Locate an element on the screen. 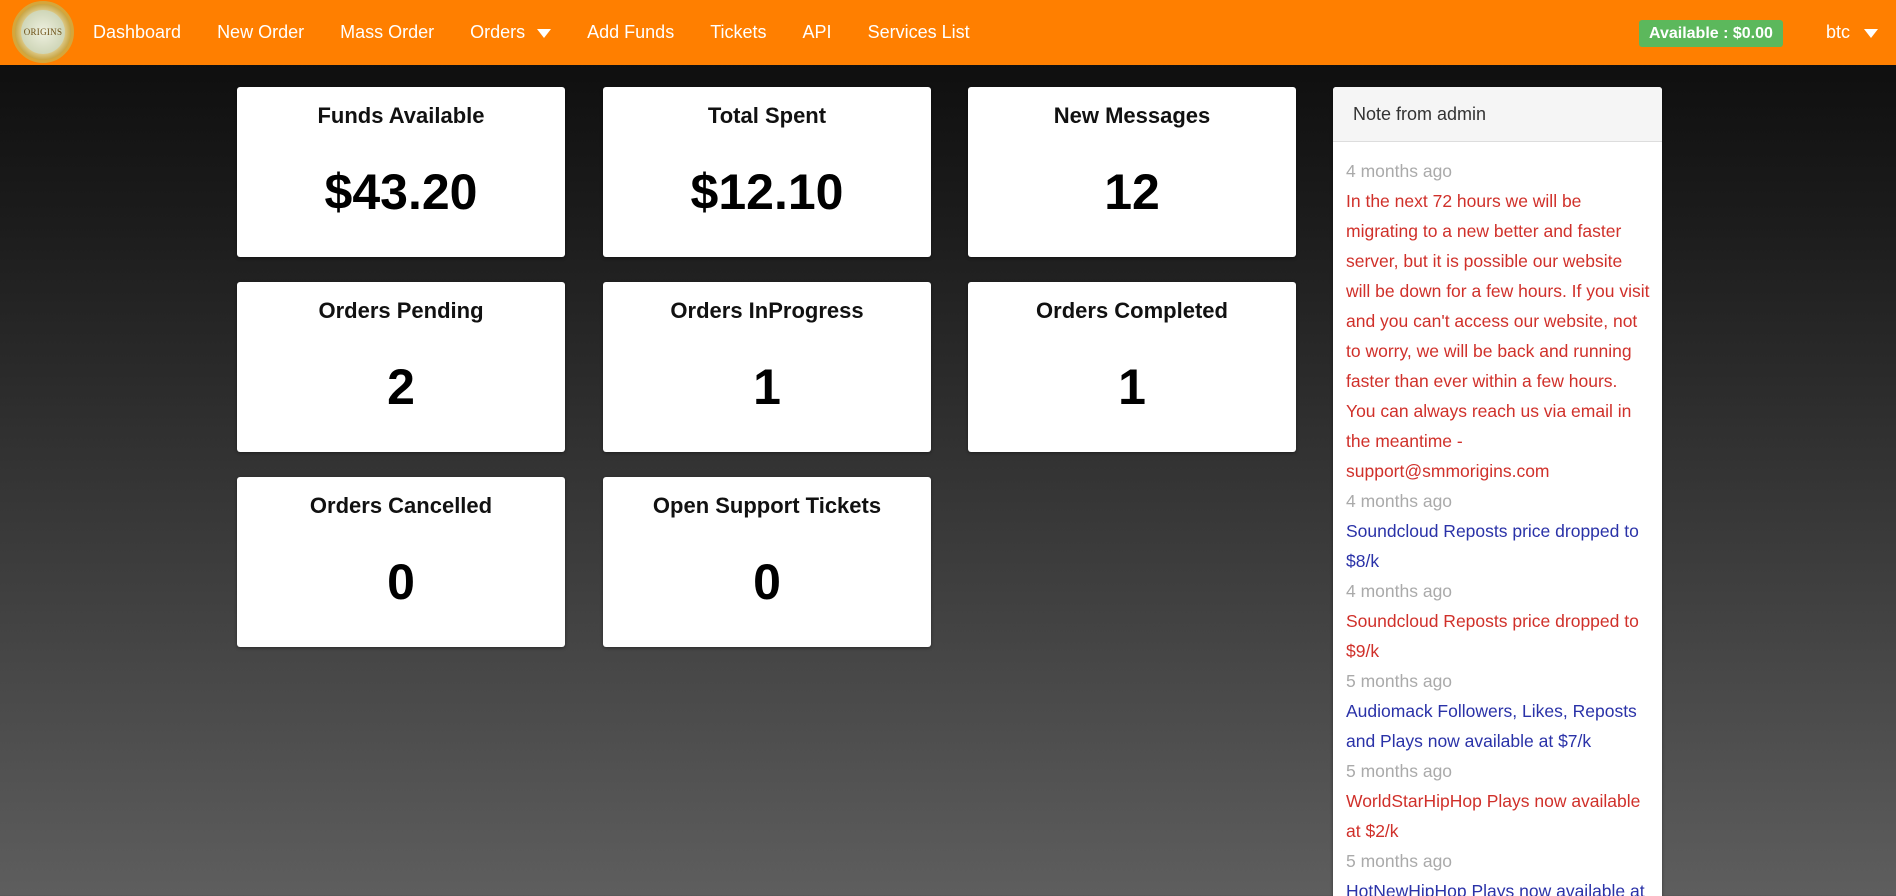 Image resolution: width=1896 pixels, height=896 pixels. brand-logo-text: ORIGINS is located at coordinates (43, 32).